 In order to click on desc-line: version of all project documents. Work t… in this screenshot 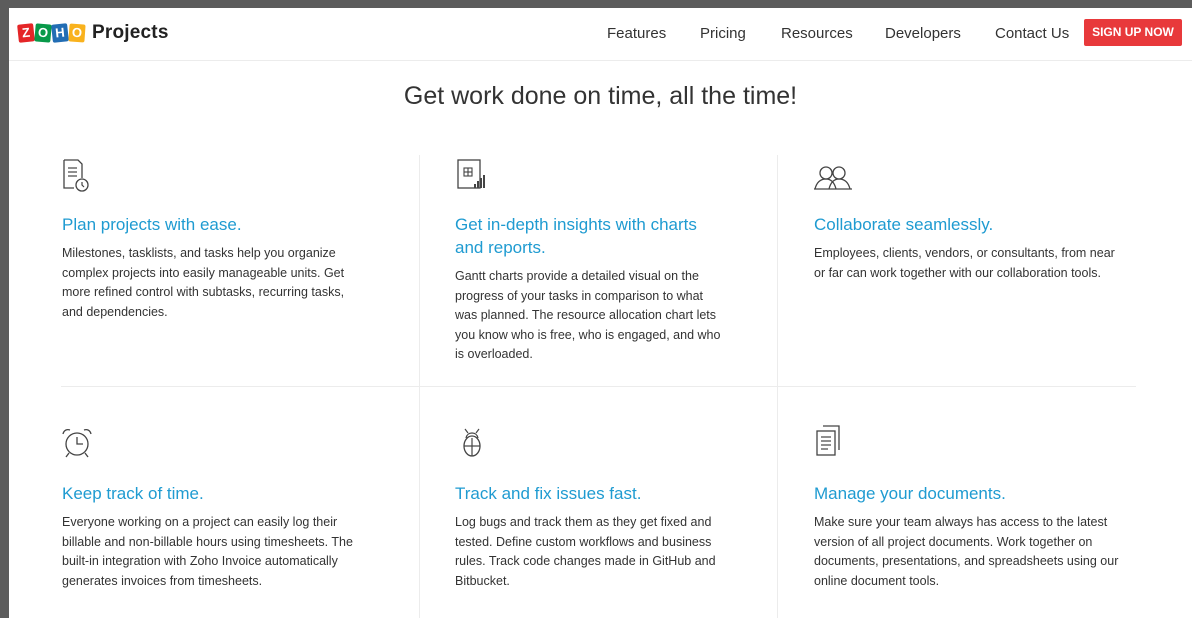, I will do `click(953, 541)`.